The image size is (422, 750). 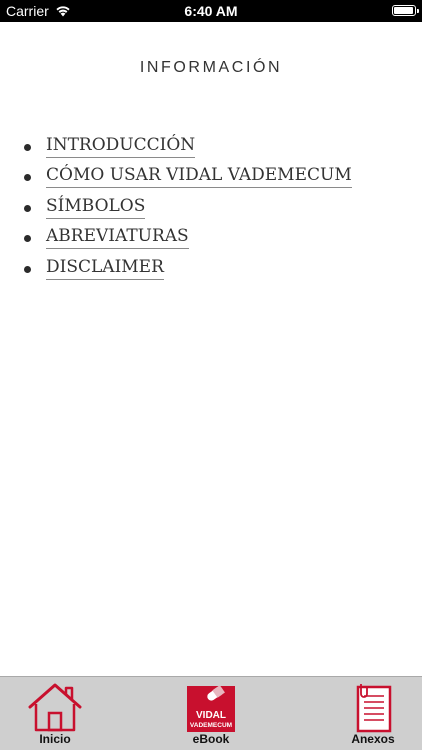 I want to click on tab-anexos: Anexos, so click(x=370, y=714).